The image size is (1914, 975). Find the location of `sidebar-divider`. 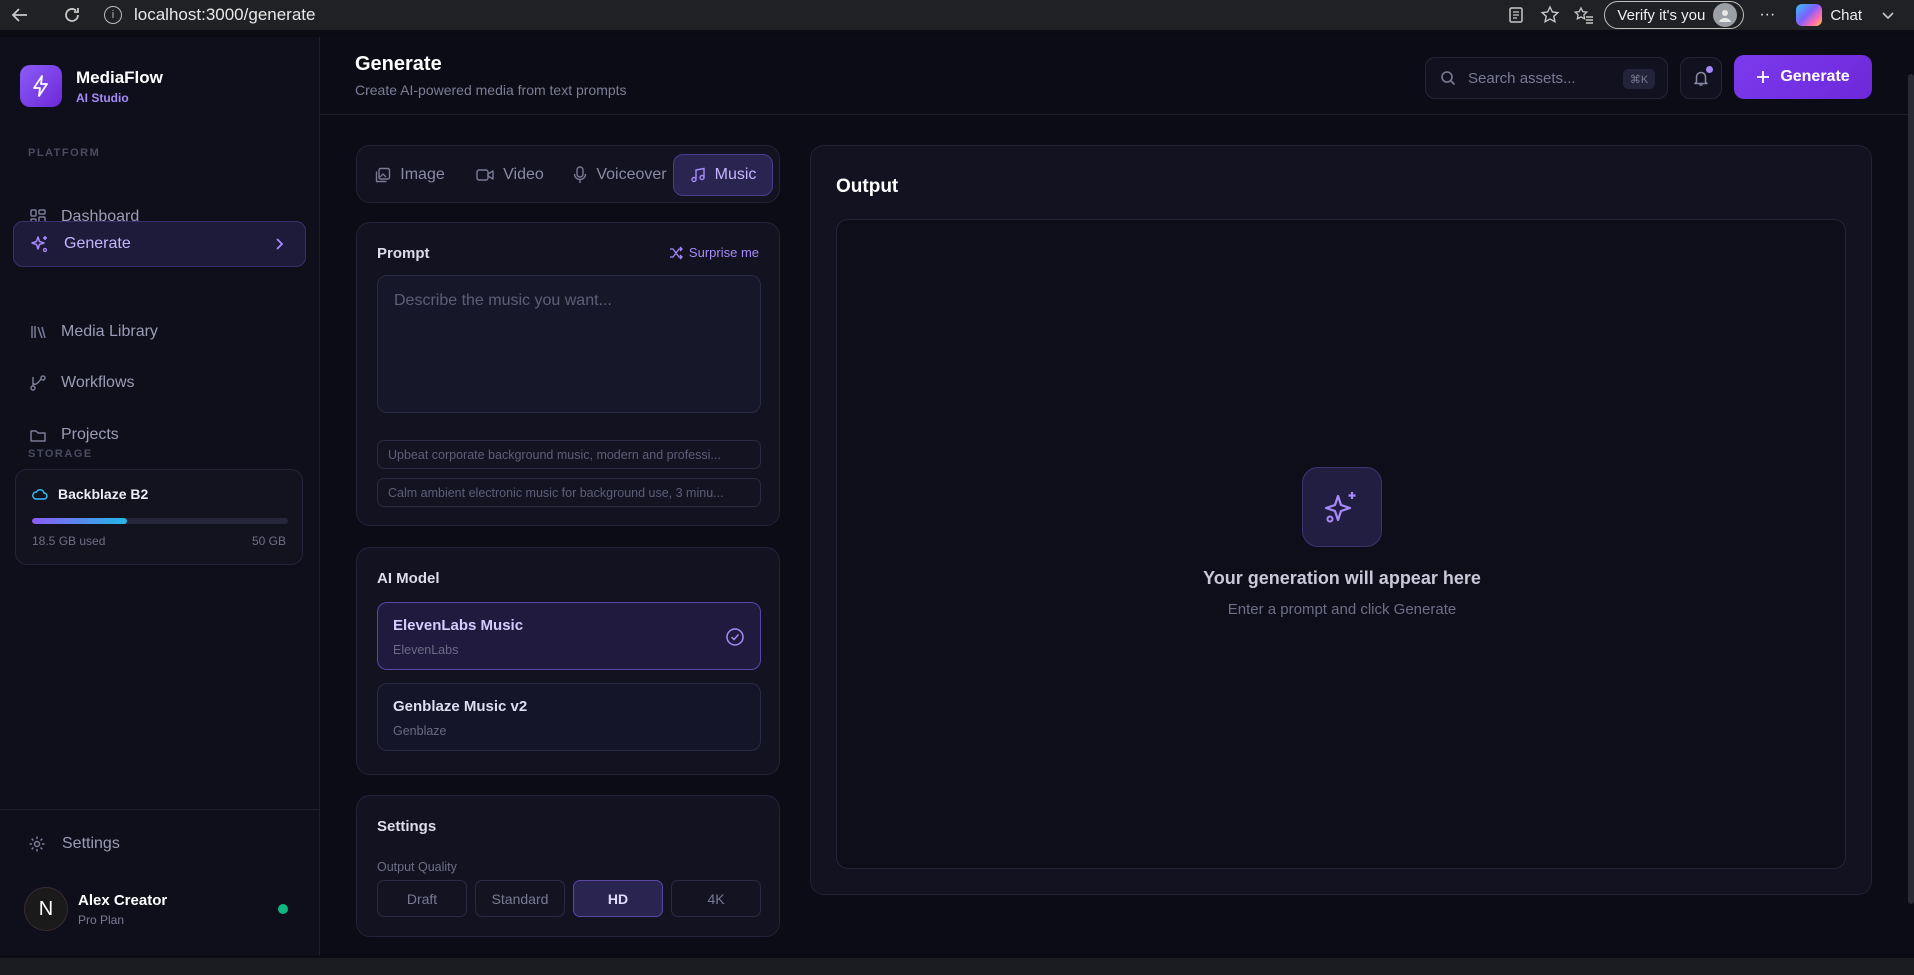

sidebar-divider is located at coordinates (160, 809).